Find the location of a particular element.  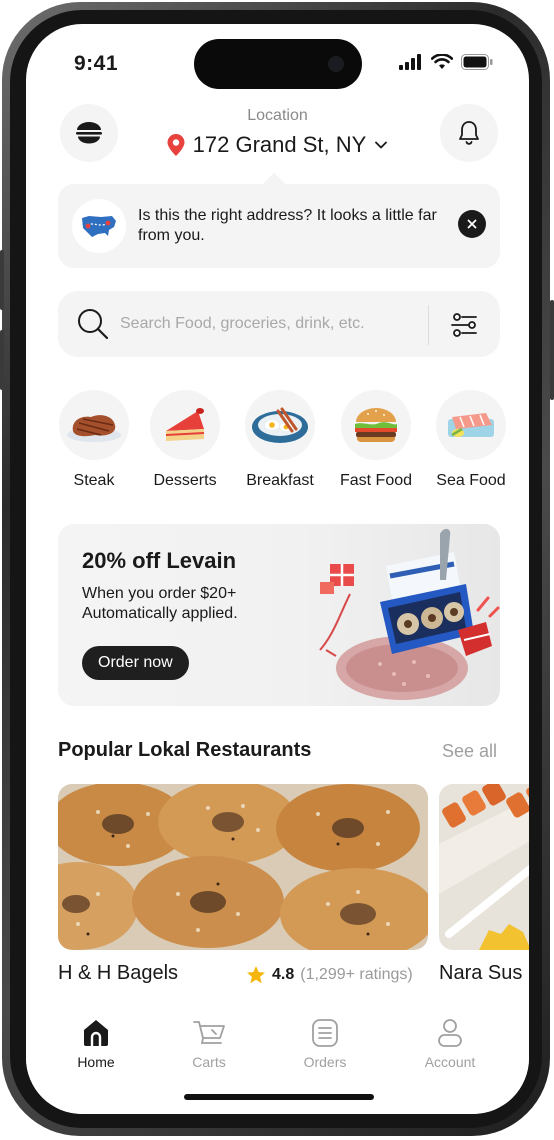

account-icon is located at coordinates (450, 1033).